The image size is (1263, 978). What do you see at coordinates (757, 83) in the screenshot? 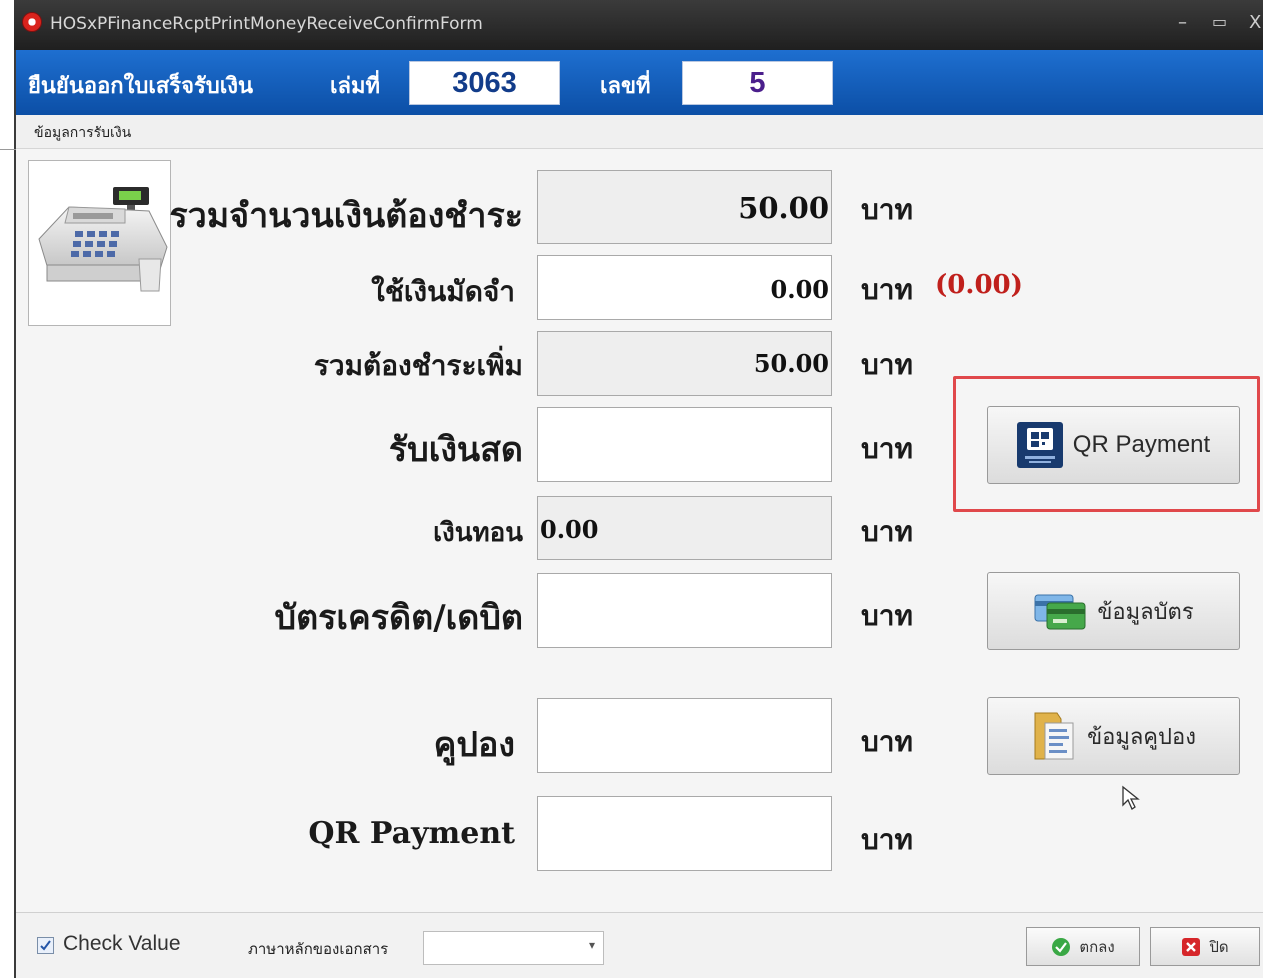
I see `receipt-number-field: 5` at bounding box center [757, 83].